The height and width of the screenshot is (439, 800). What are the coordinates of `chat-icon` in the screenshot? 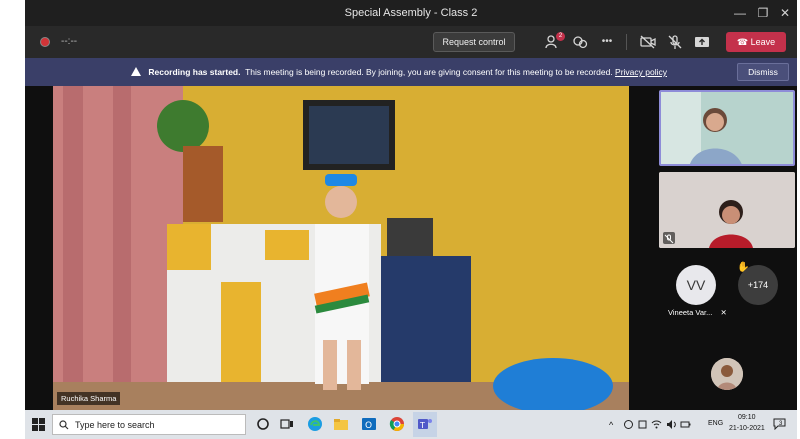 It's located at (580, 42).